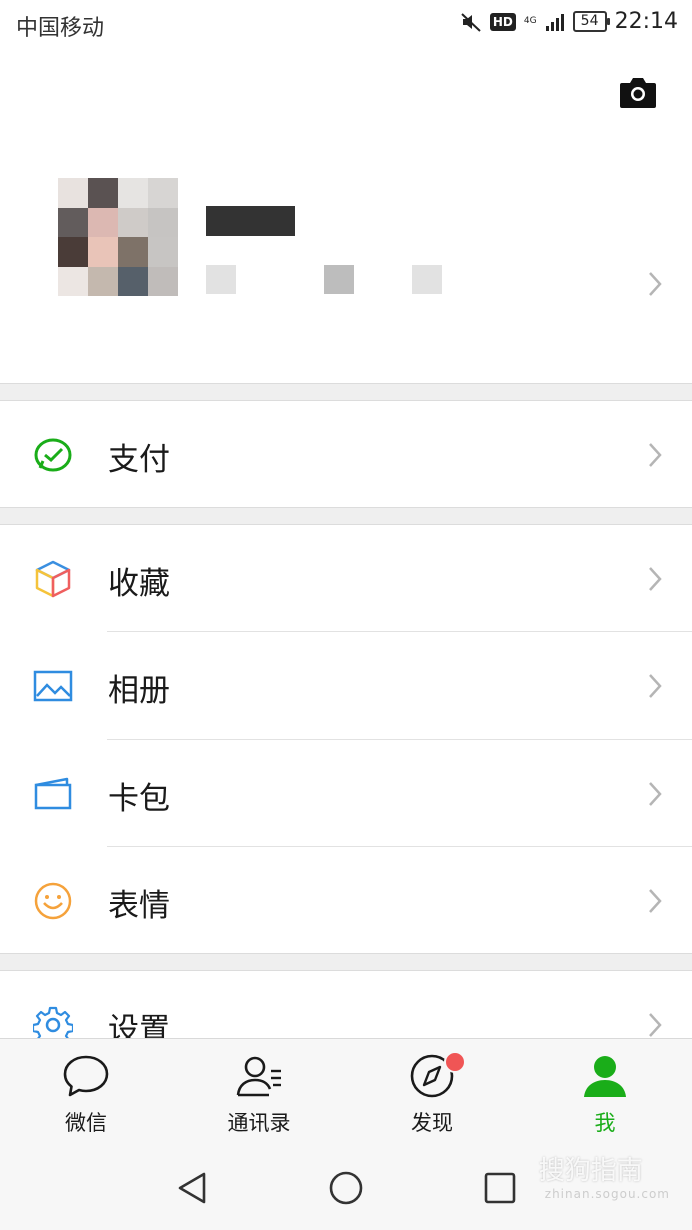 This screenshot has height=1230, width=692. What do you see at coordinates (530, 21) in the screenshot?
I see `network-type: 4G` at bounding box center [530, 21].